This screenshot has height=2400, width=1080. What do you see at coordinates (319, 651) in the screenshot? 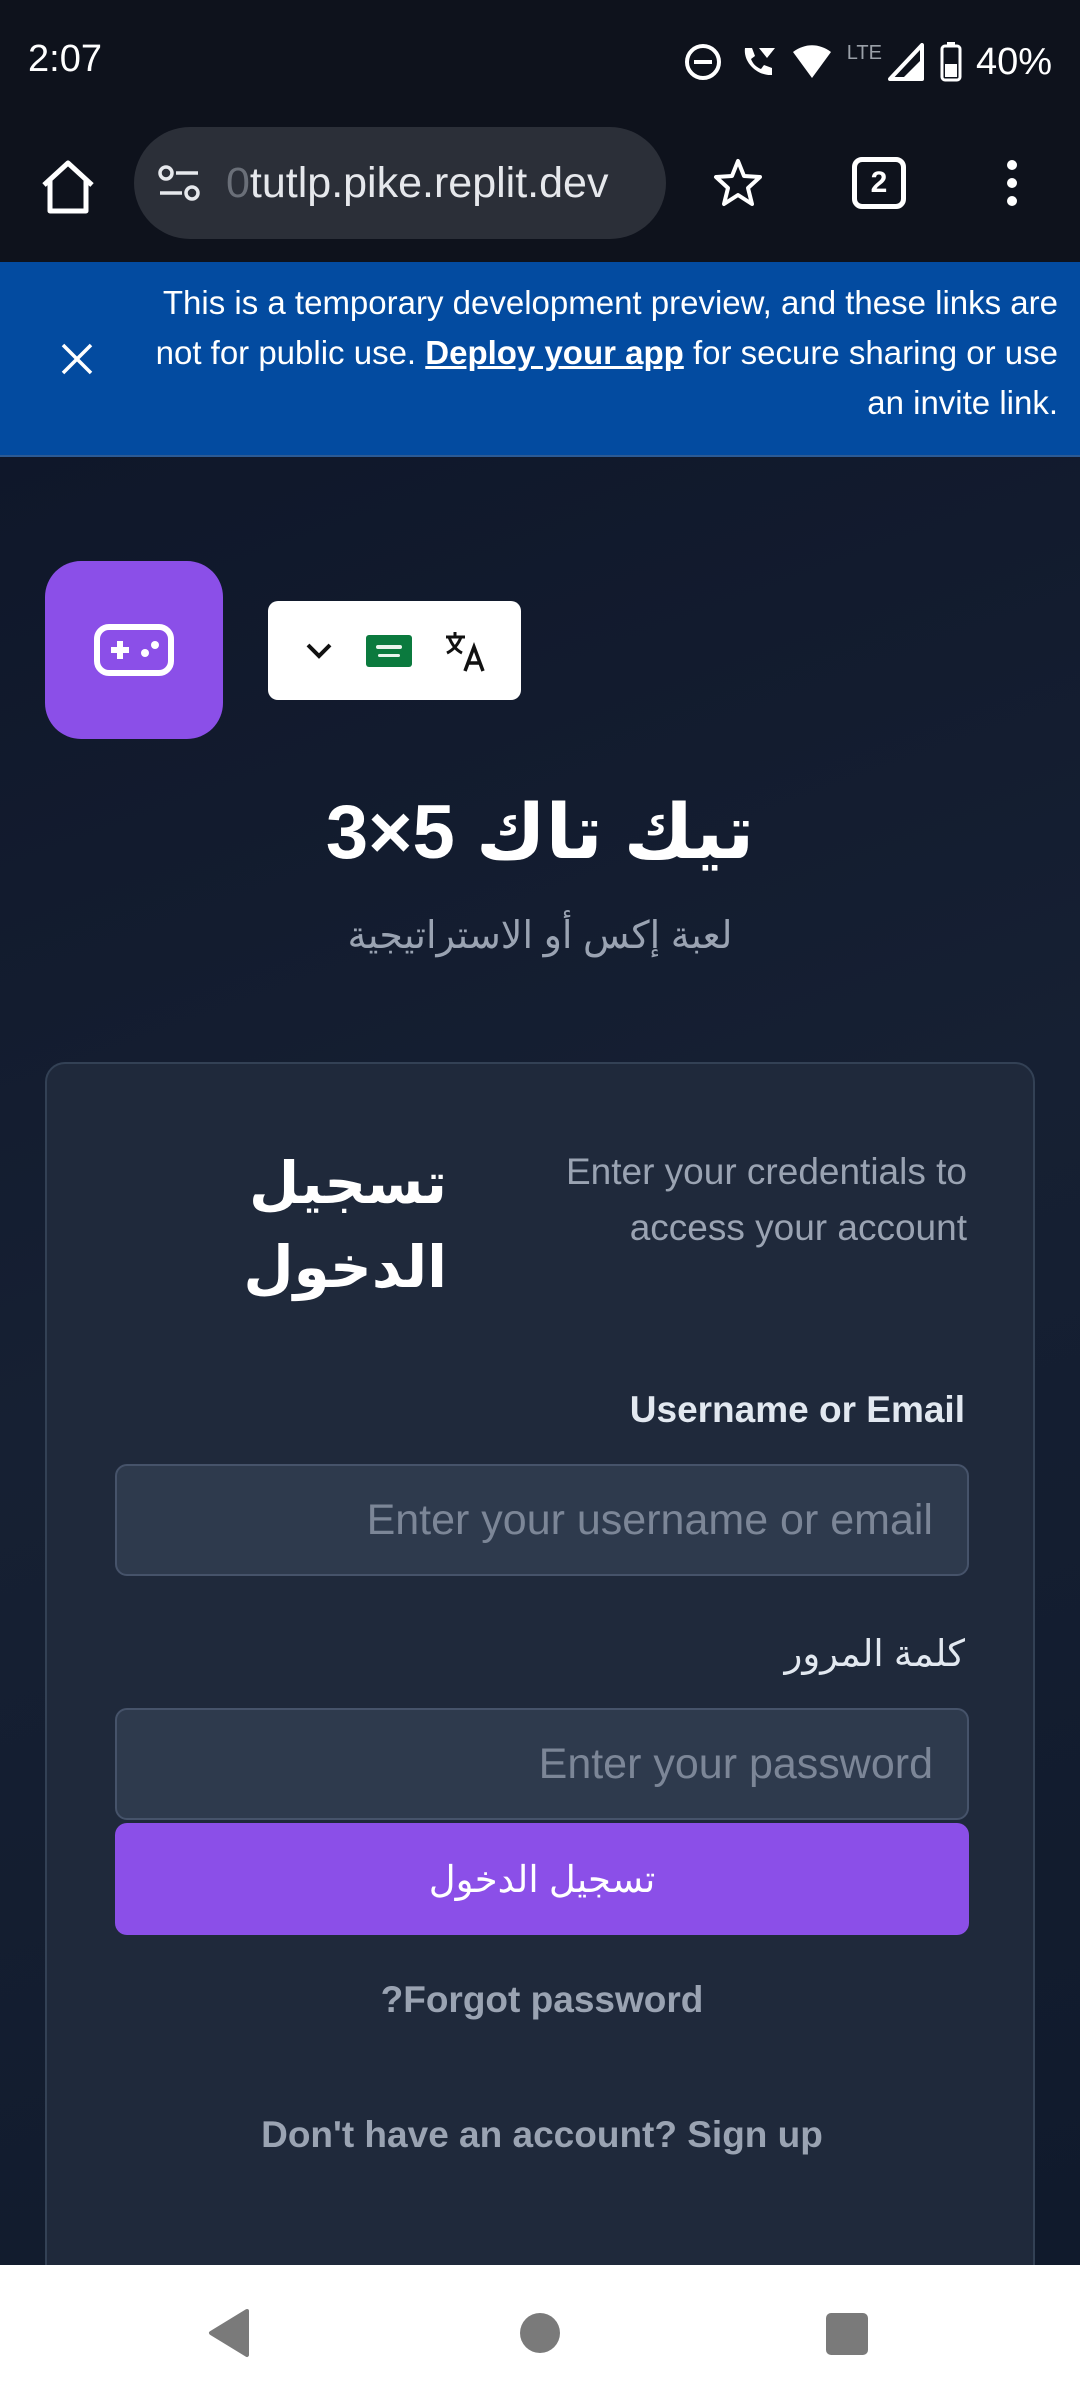
I see `chevron-down-icon` at bounding box center [319, 651].